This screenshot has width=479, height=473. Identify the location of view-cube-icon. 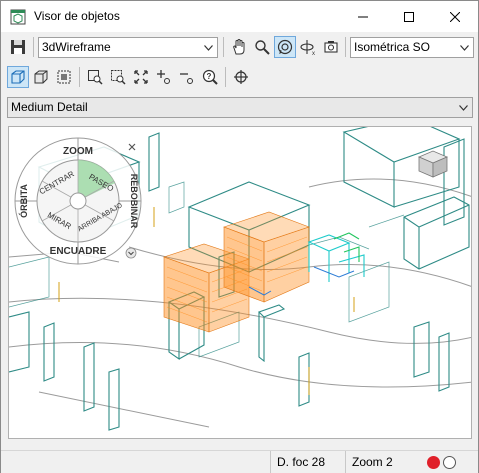
(18, 77).